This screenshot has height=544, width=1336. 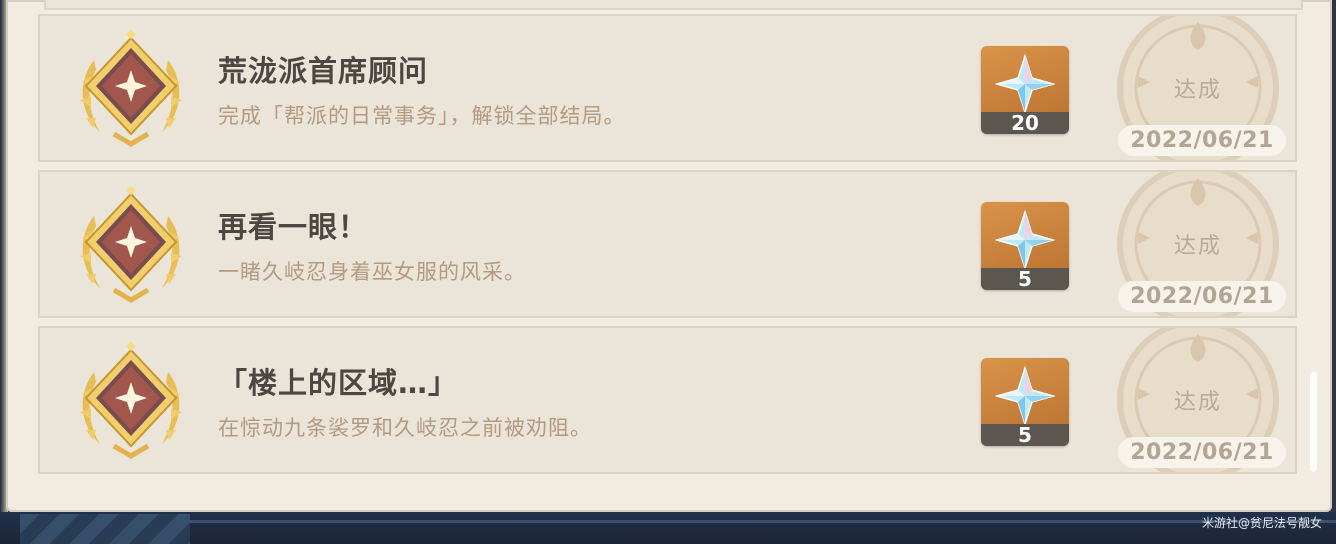 I want to click on achievement-card-partial, so click(x=673, y=5).